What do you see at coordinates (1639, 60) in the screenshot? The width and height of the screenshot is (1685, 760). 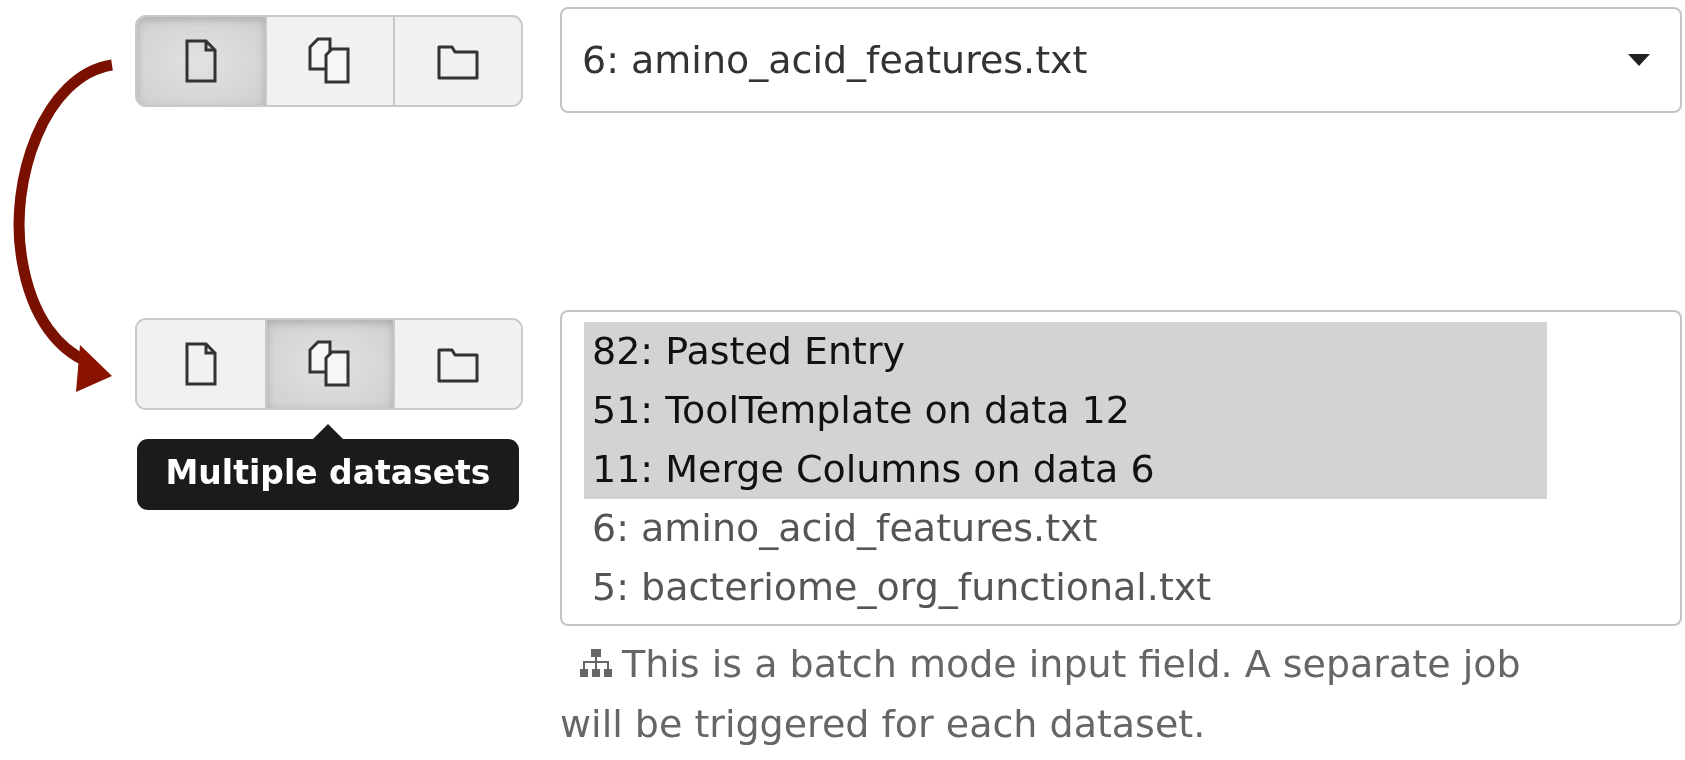 I see `caret-icon` at bounding box center [1639, 60].